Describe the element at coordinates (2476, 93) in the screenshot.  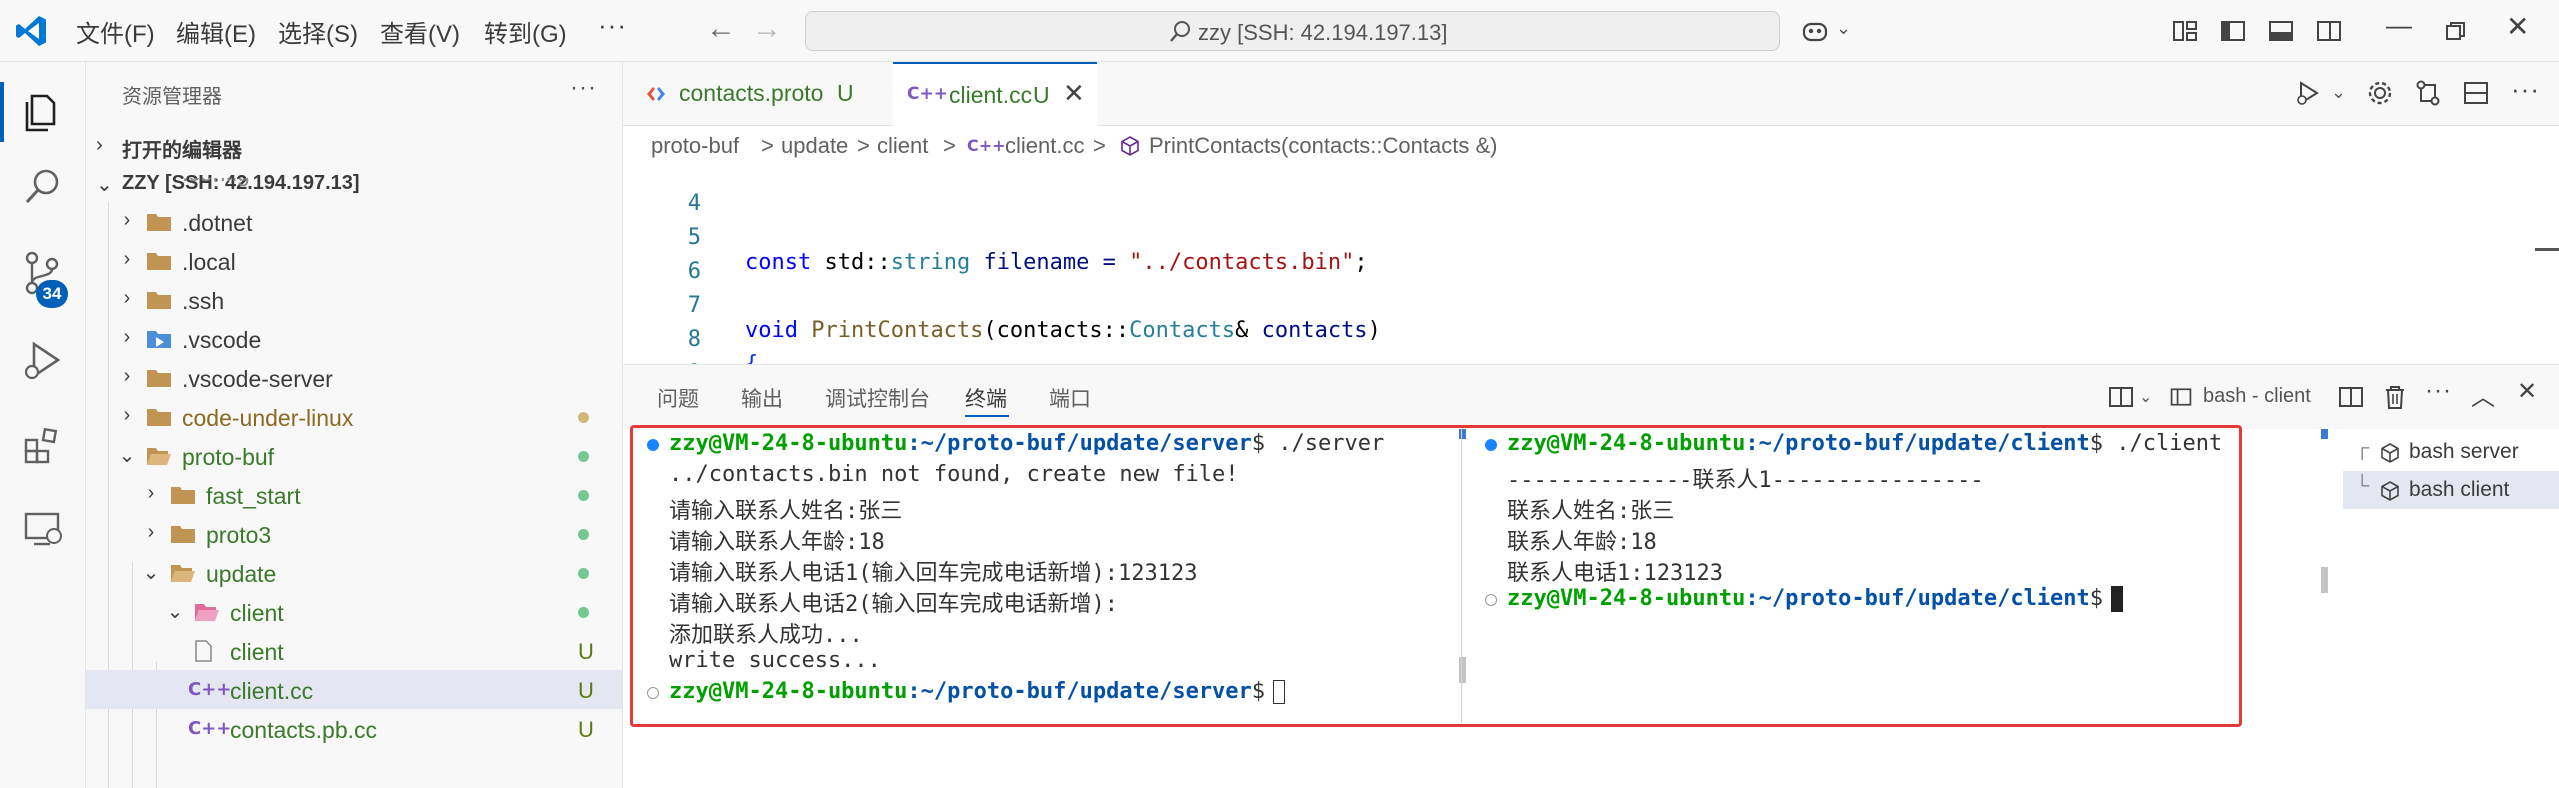
I see `split-editor-icon` at that location.